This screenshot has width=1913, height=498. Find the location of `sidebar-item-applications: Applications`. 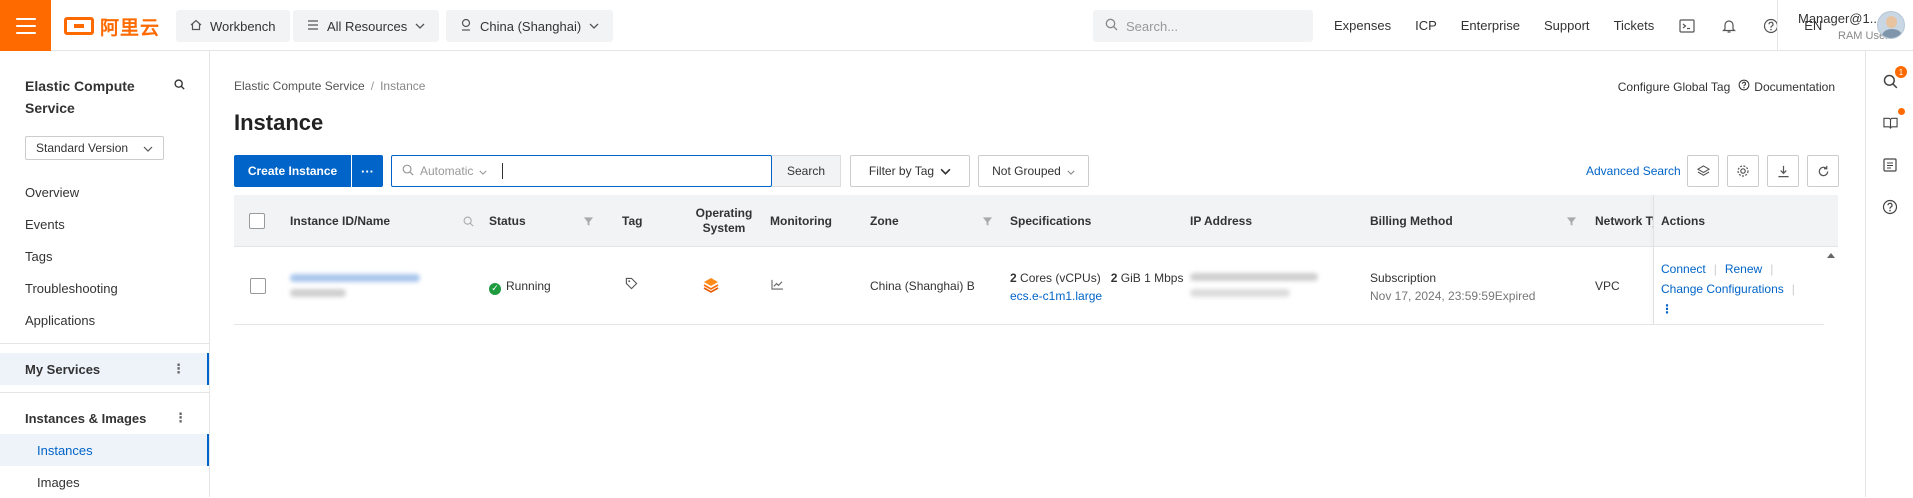

sidebar-item-applications: Applications is located at coordinates (60, 320).